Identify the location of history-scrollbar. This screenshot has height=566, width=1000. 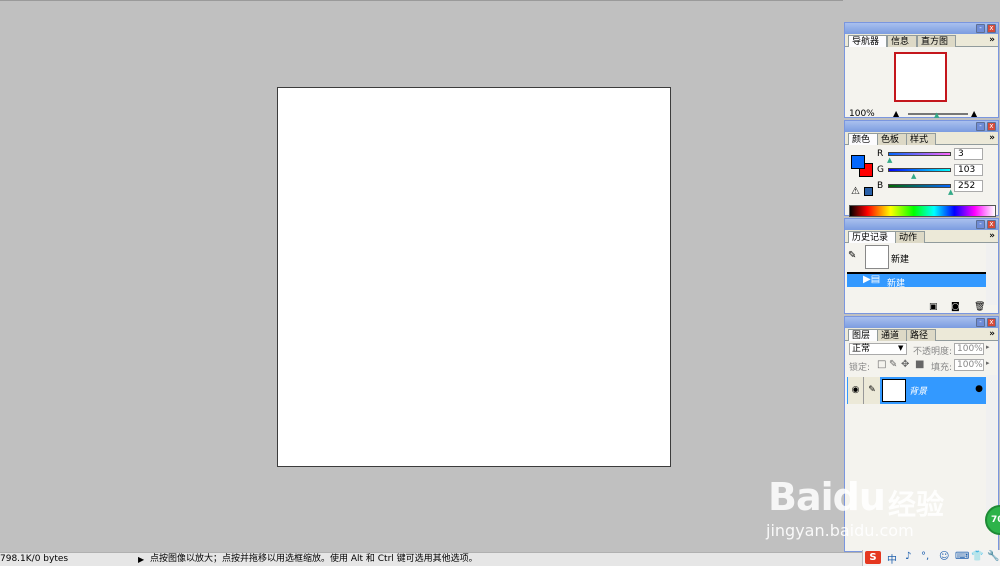
(991, 274).